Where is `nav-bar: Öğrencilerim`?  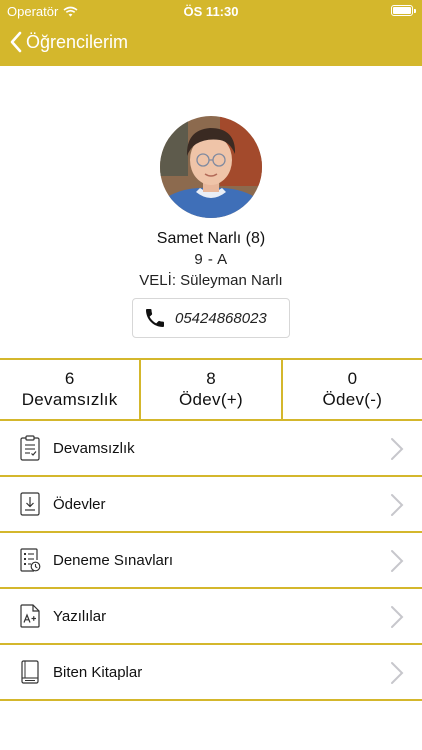
nav-bar: Öğrencilerim is located at coordinates (211, 44).